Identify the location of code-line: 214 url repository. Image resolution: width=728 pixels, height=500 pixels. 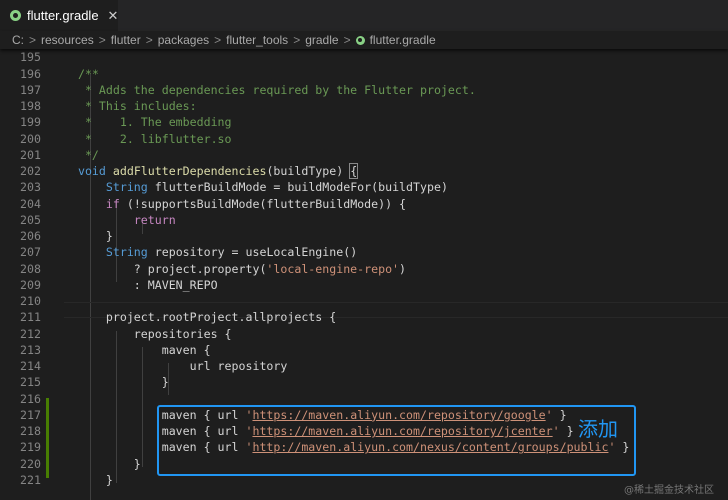
(364, 366).